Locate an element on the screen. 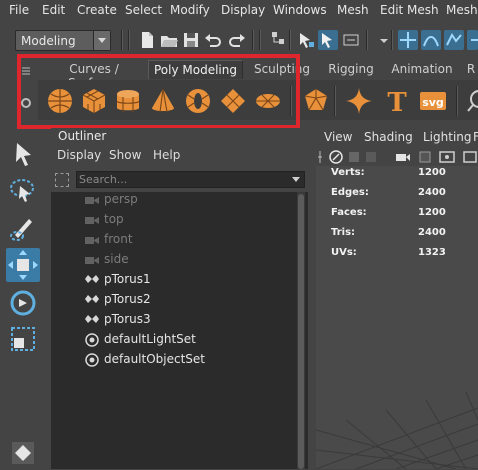  outliner-search-field is located at coordinates (190, 179).